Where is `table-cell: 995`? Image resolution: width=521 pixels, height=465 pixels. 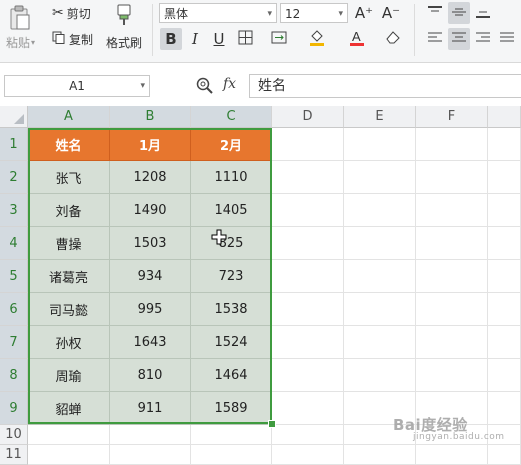
table-cell: 995 is located at coordinates (150, 309).